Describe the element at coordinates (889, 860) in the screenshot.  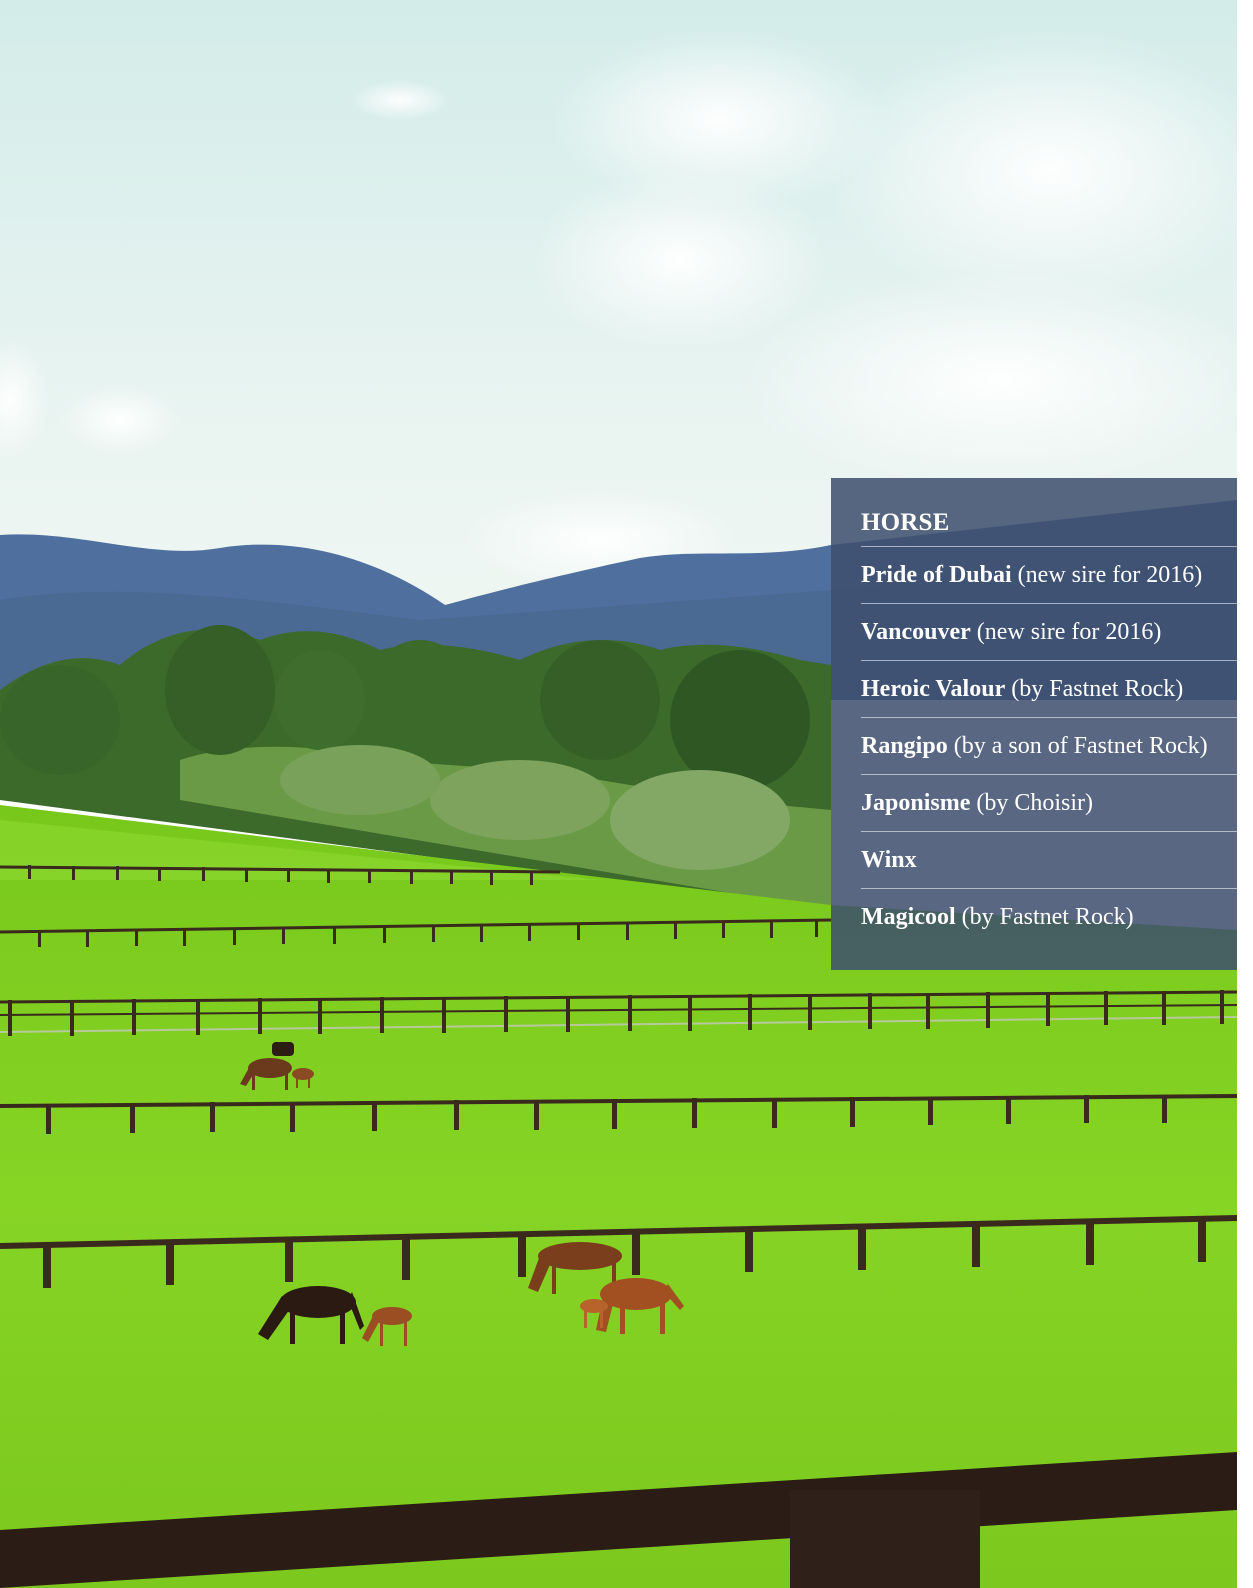
I see `horse-name: Winx` at that location.